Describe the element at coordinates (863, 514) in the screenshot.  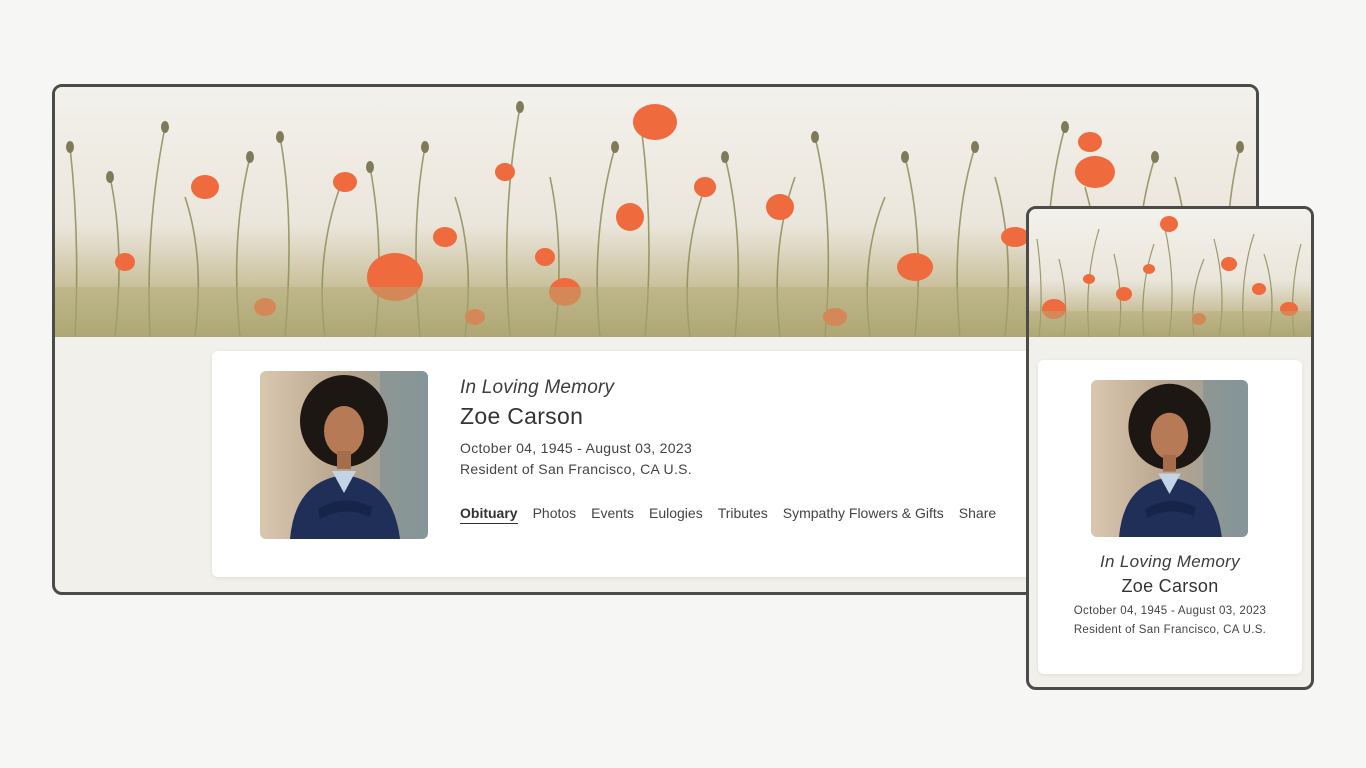
I see `tab-sympathy-flowers-gifts: Sympathy Flowers & Gifts` at that location.